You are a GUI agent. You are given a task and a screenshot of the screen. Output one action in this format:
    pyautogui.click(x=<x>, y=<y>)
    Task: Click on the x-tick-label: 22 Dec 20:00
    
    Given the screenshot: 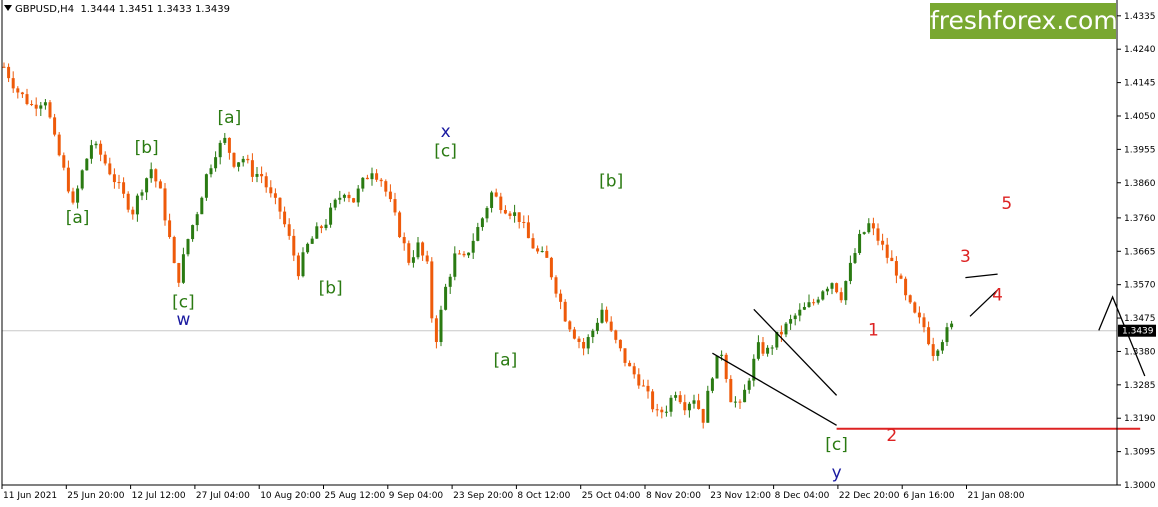 What is the action you would take?
    pyautogui.click(x=869, y=496)
    